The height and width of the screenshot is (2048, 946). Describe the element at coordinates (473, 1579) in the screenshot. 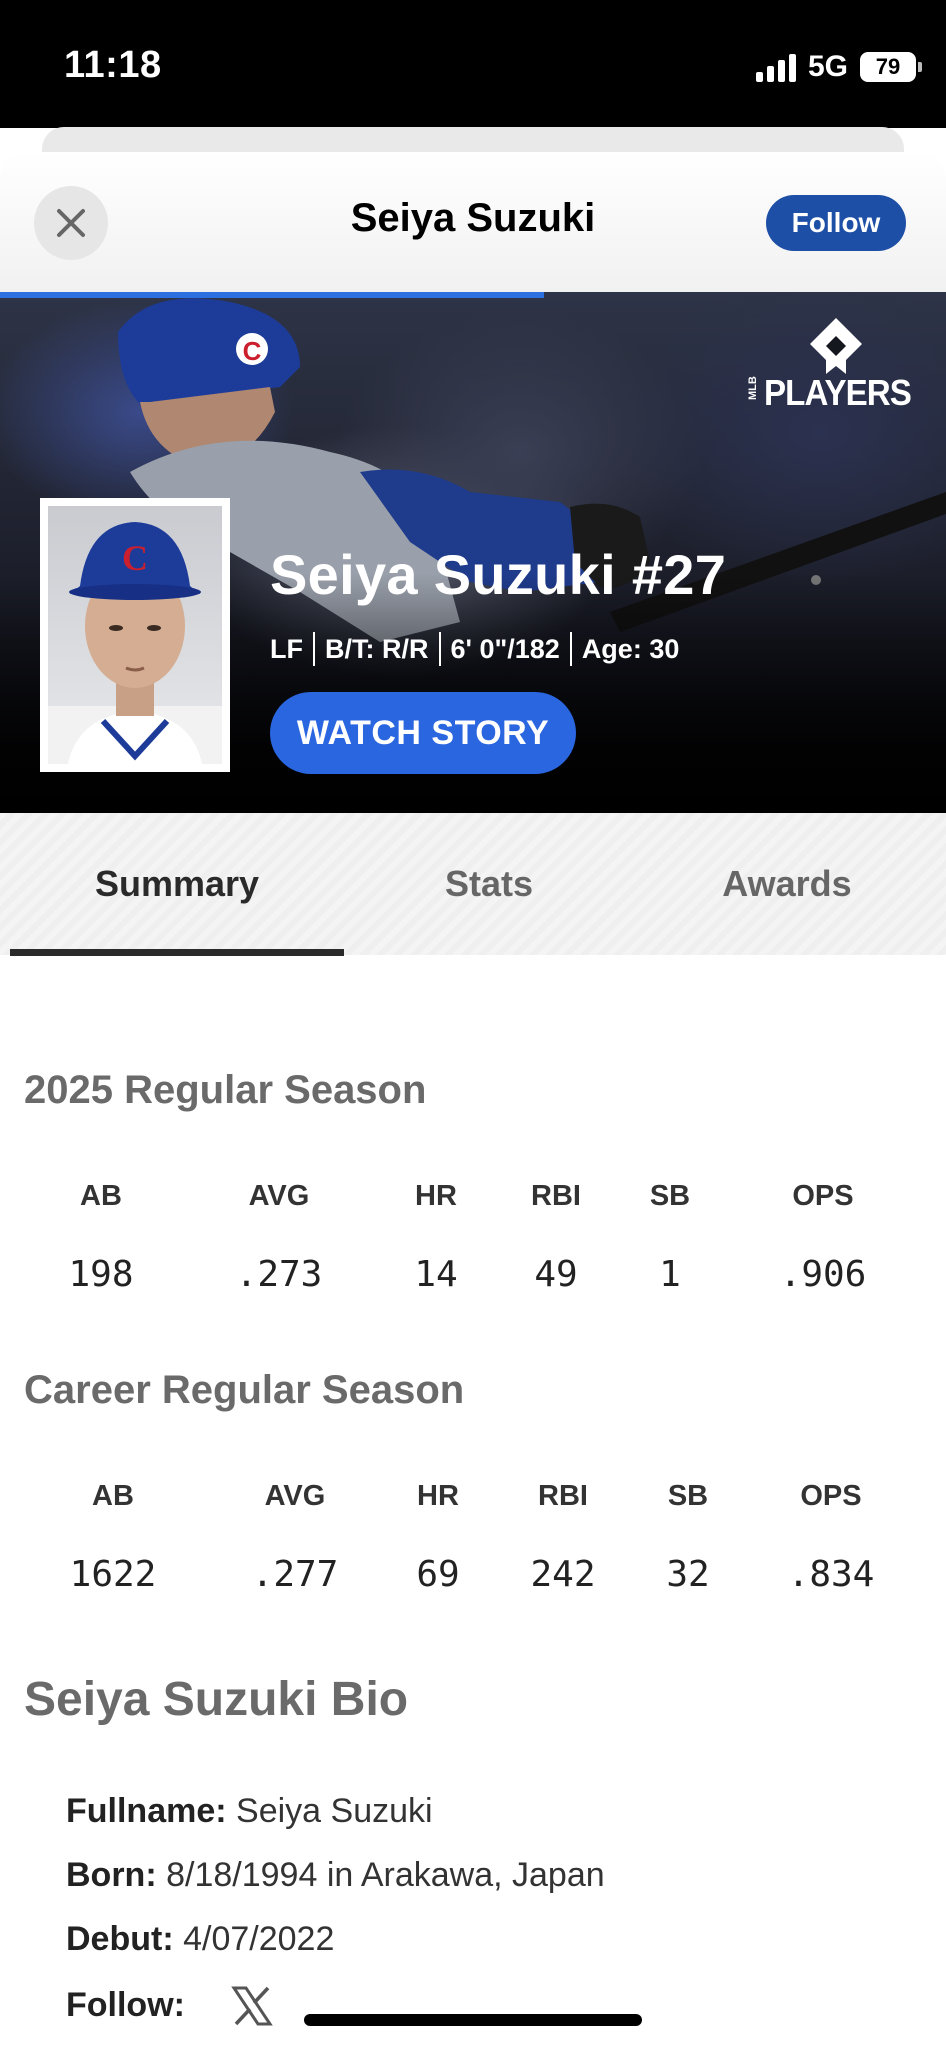

I see `career-stats-values: 1622 .277 69 242 32 .834` at that location.